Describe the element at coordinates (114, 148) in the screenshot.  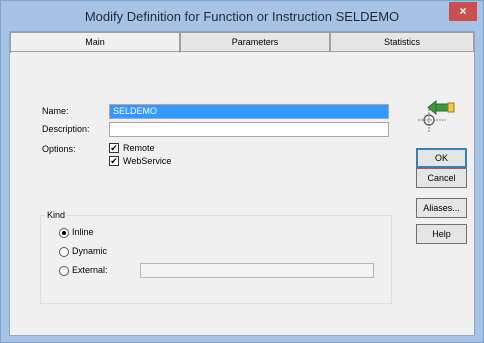
I see `remote-checkbox: ✔` at that location.